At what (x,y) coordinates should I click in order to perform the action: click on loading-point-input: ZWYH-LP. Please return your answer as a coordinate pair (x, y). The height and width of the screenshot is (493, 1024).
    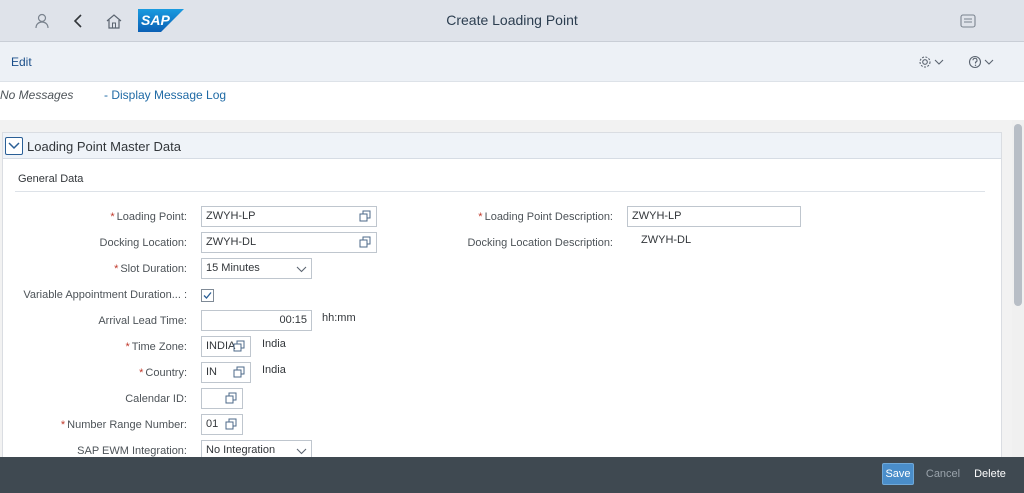
    Looking at the image, I should click on (289, 216).